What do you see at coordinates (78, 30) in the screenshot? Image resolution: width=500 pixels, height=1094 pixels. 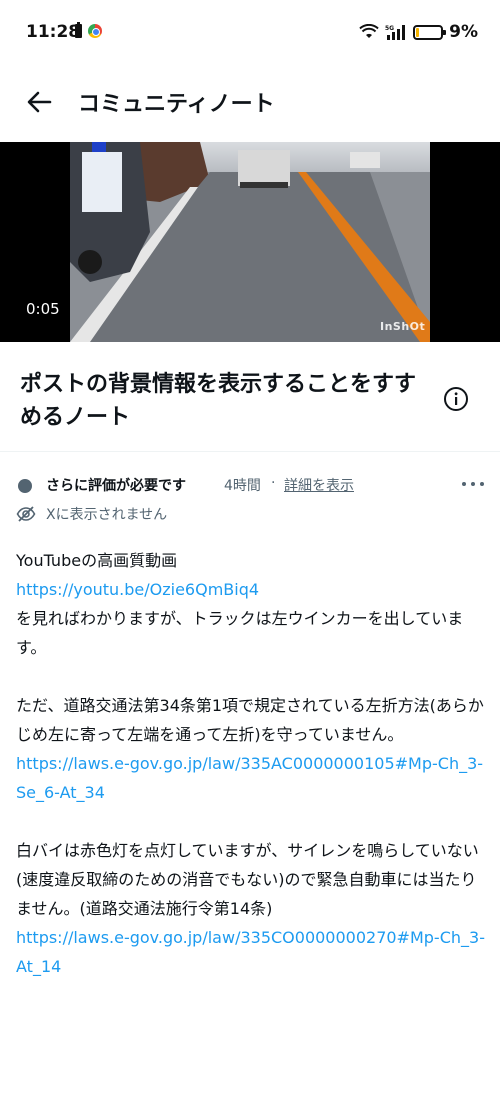 I see `battery-saver-icon` at bounding box center [78, 30].